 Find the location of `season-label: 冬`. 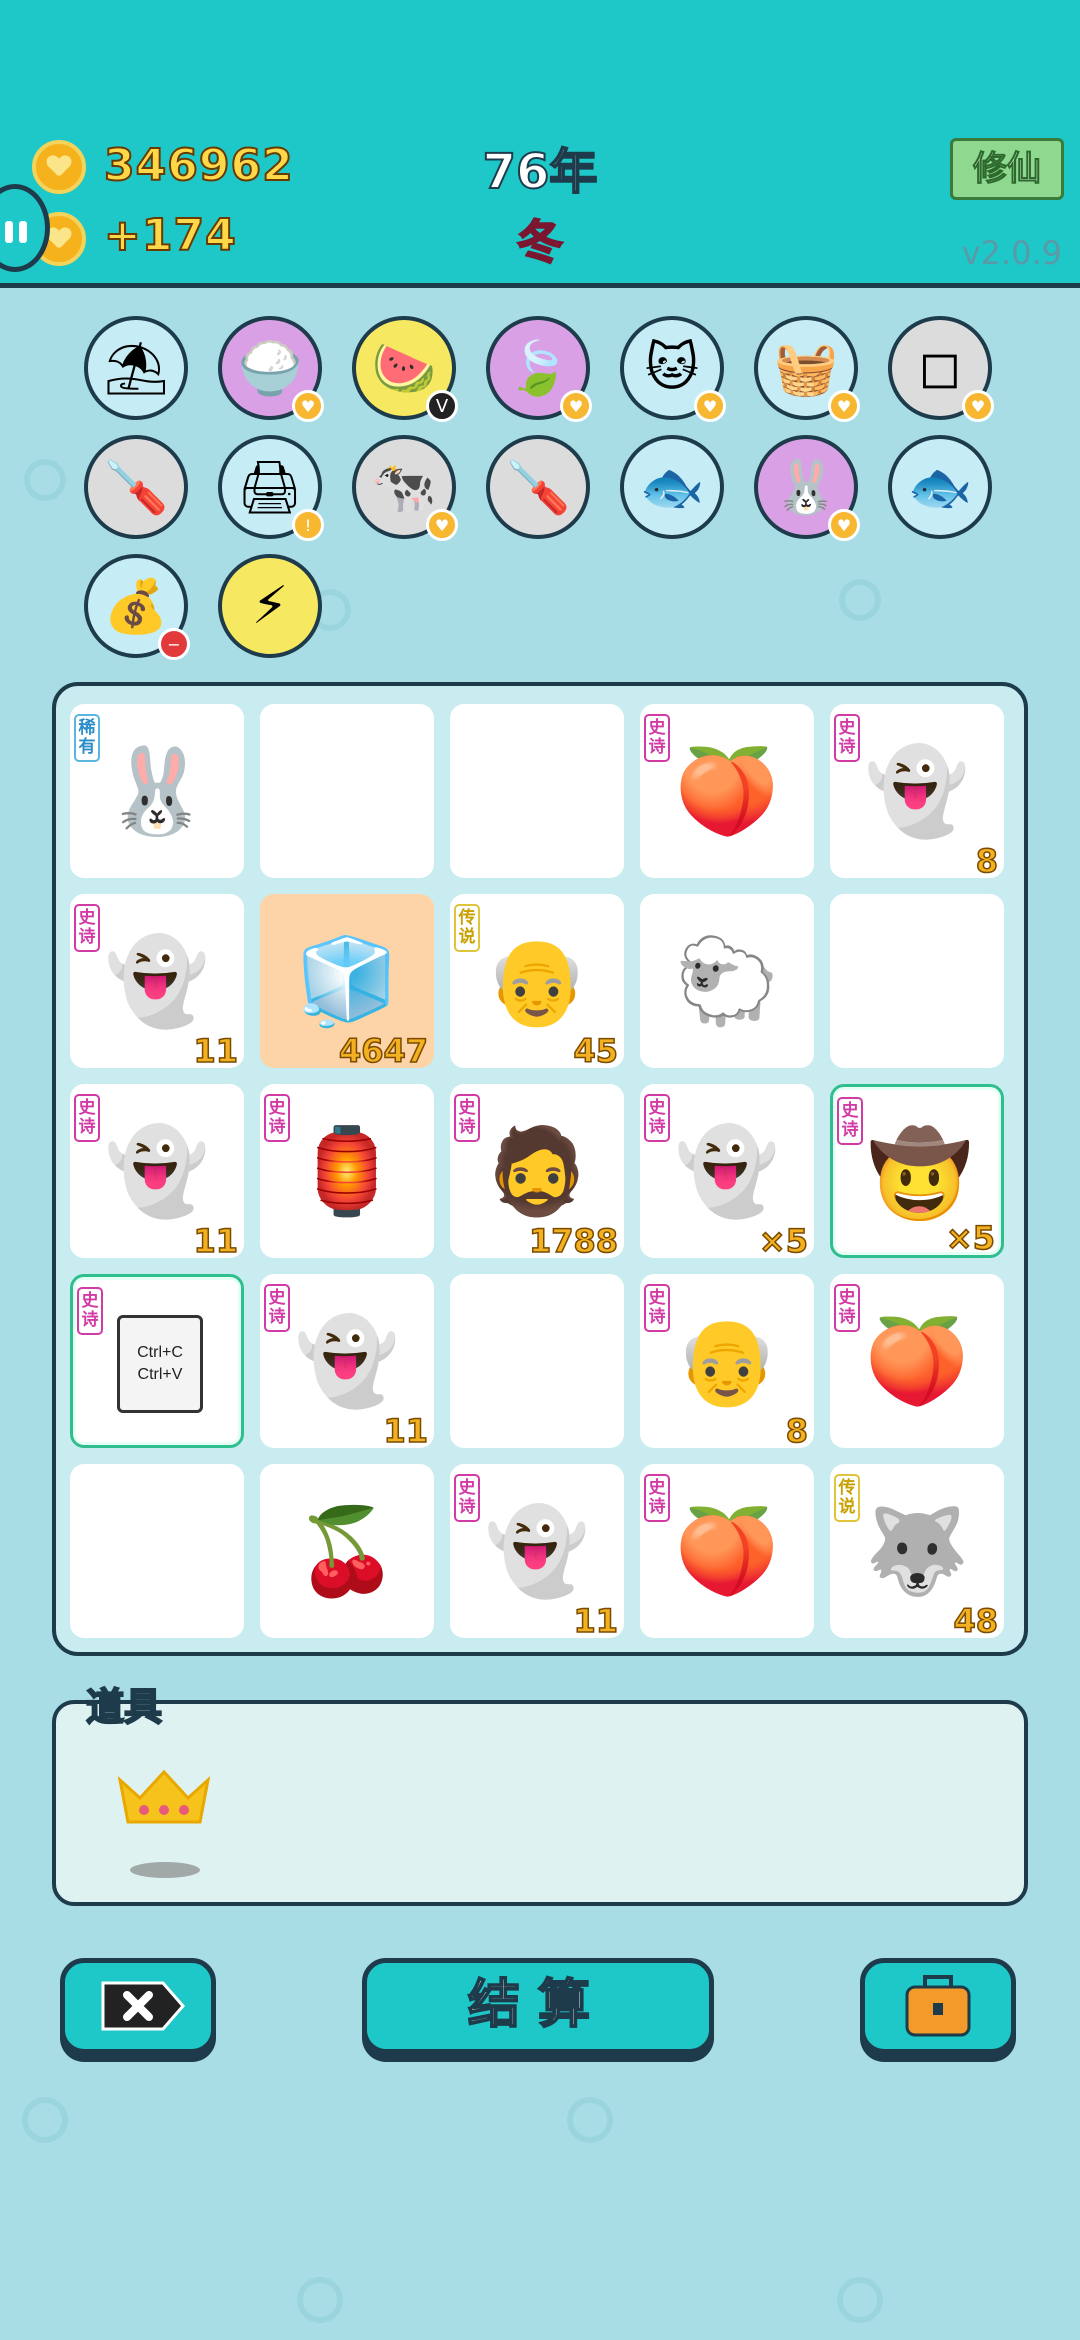

season-label: 冬 is located at coordinates (540, 242).